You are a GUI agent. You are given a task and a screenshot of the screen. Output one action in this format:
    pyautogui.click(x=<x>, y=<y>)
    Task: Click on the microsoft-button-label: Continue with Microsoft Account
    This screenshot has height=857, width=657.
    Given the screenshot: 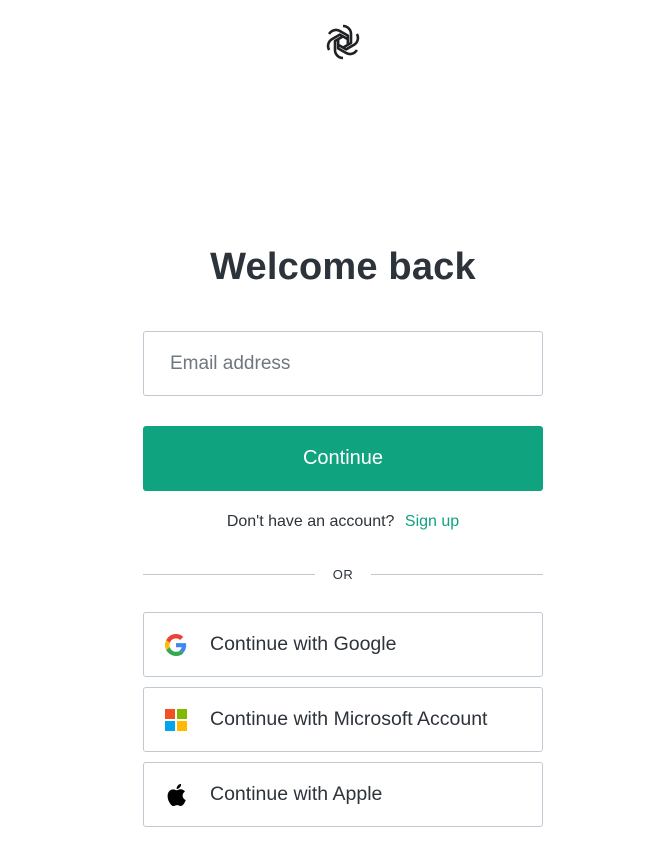 What is the action you would take?
    pyautogui.click(x=349, y=719)
    